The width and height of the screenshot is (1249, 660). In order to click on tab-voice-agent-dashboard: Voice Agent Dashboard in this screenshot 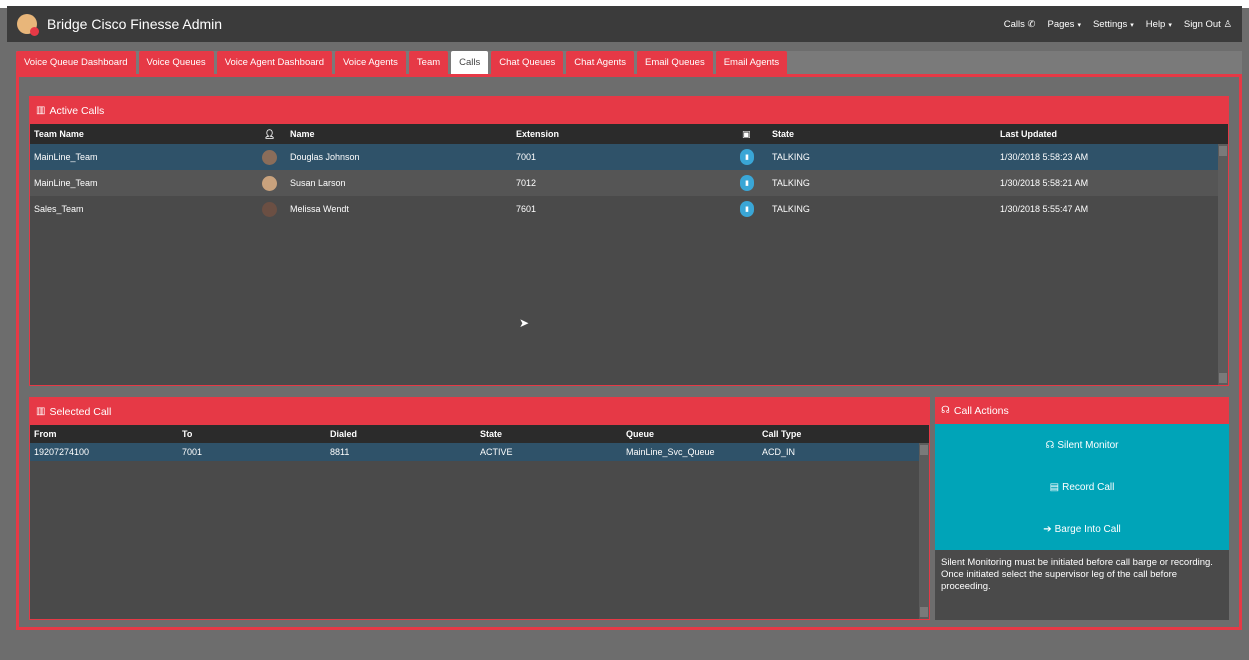, I will do `click(274, 62)`.